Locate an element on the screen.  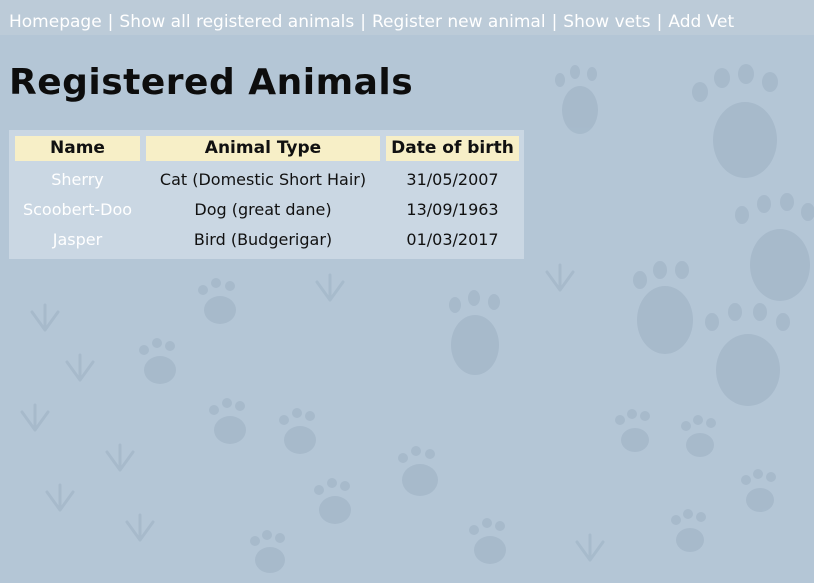
page-title: Registered Animals is located at coordinates (211, 82).